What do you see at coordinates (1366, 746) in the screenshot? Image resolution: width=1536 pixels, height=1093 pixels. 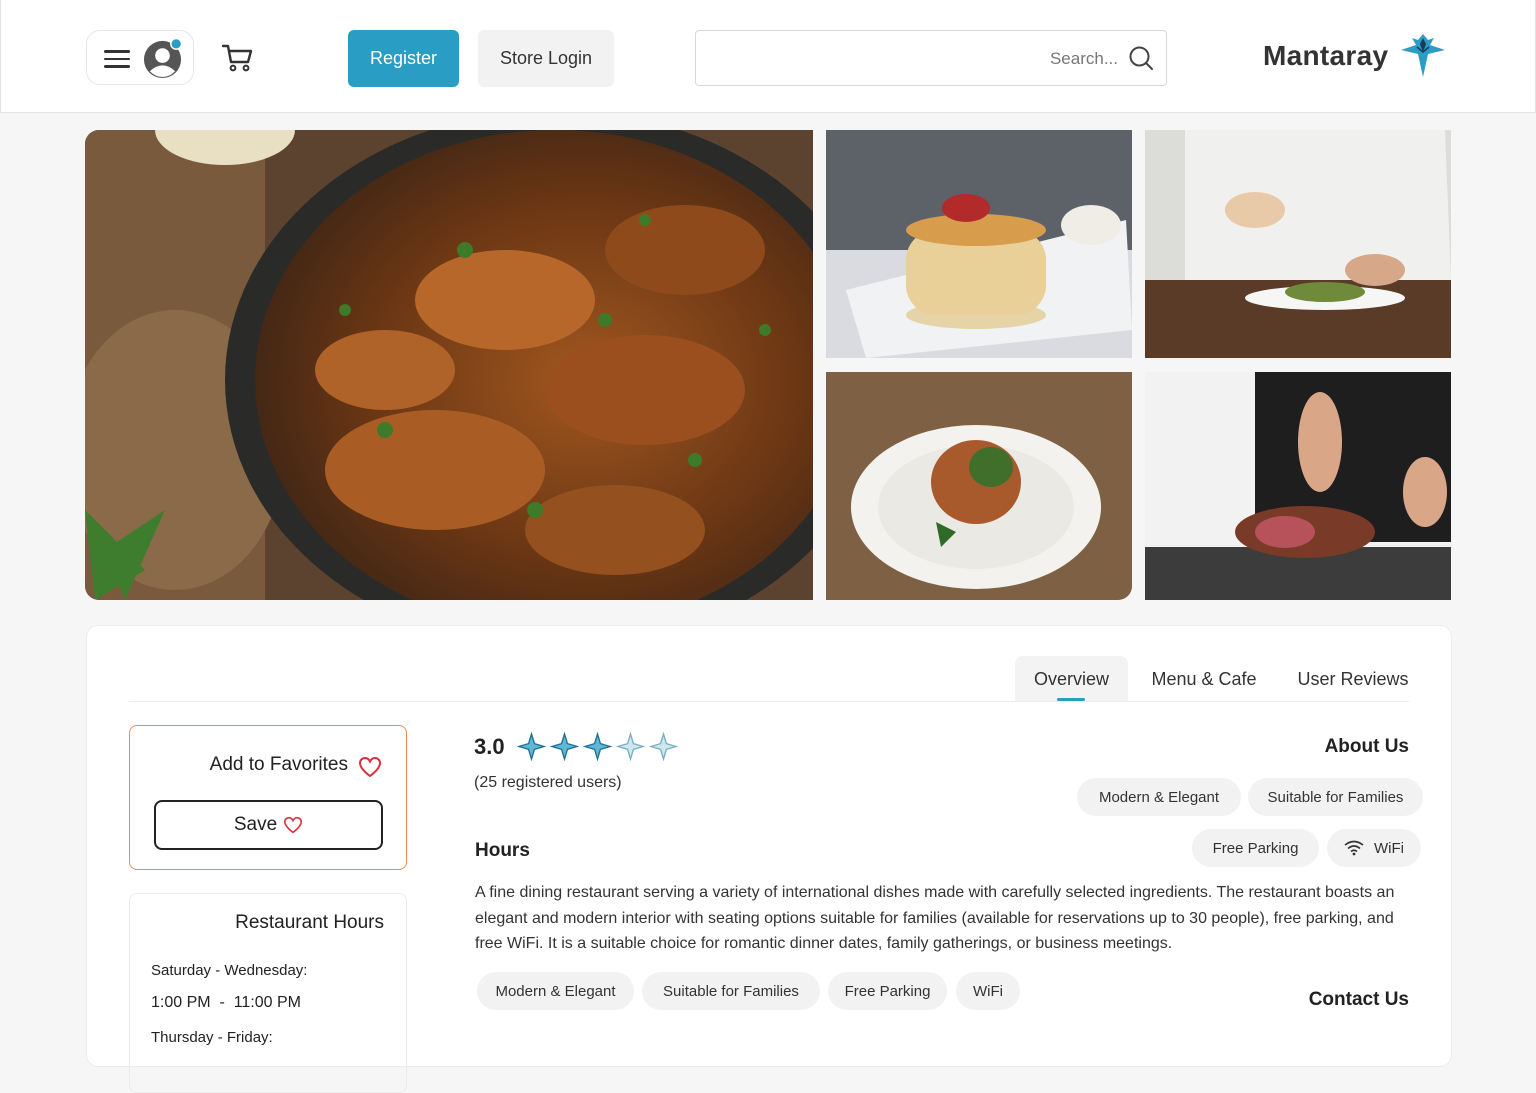 I see `about-us-title: About Us` at bounding box center [1366, 746].